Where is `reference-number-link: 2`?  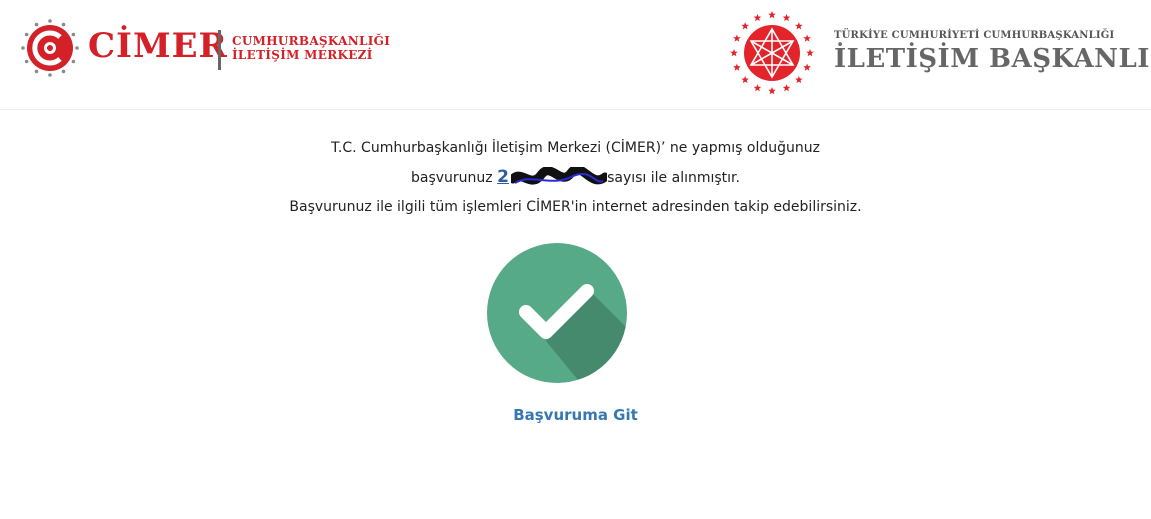 reference-number-link: 2 is located at coordinates (503, 177).